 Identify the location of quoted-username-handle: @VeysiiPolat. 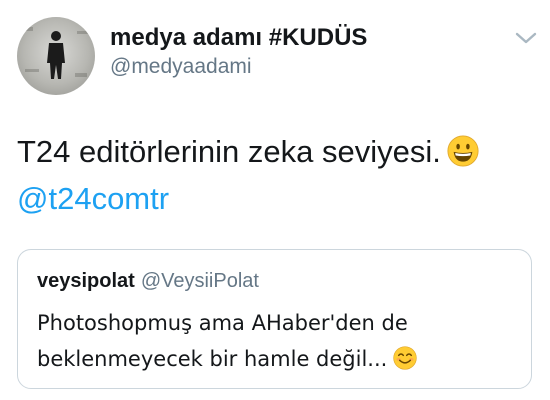
(199, 281).